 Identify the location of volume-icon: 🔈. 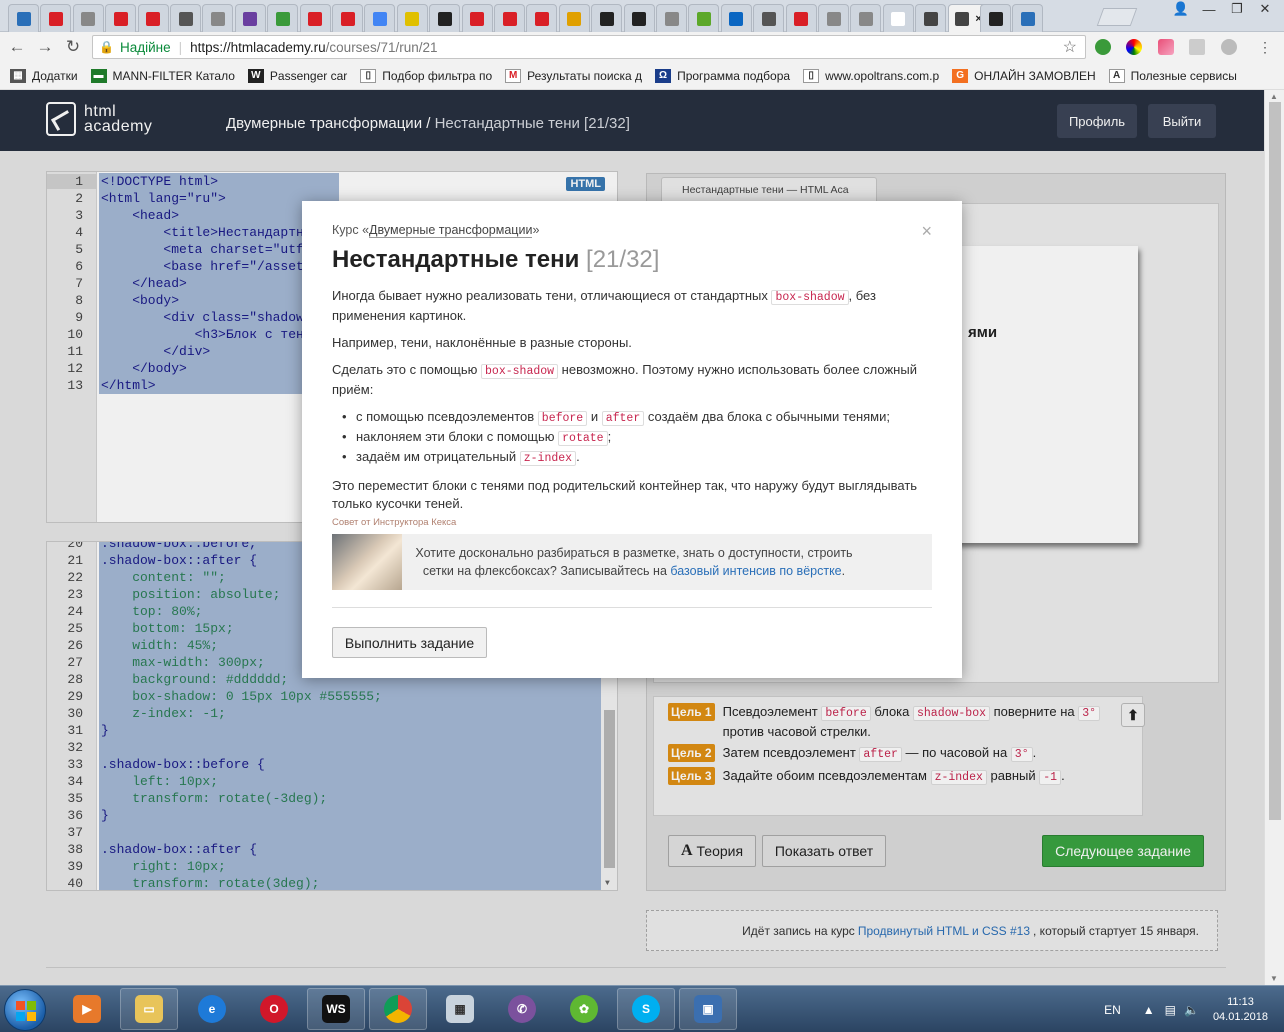
(1191, 1010).